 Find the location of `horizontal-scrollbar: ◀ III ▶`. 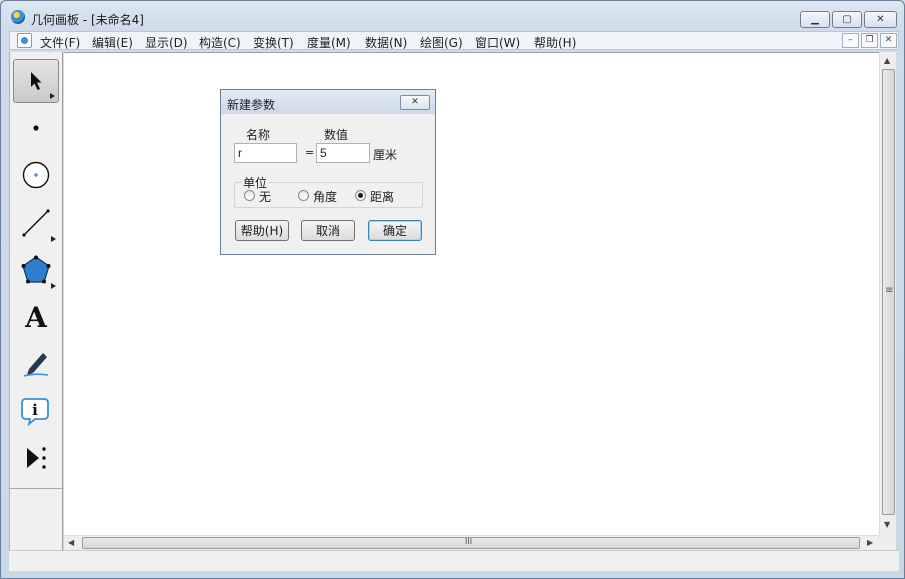

horizontal-scrollbar: ◀ III ▶ is located at coordinates (471, 542).